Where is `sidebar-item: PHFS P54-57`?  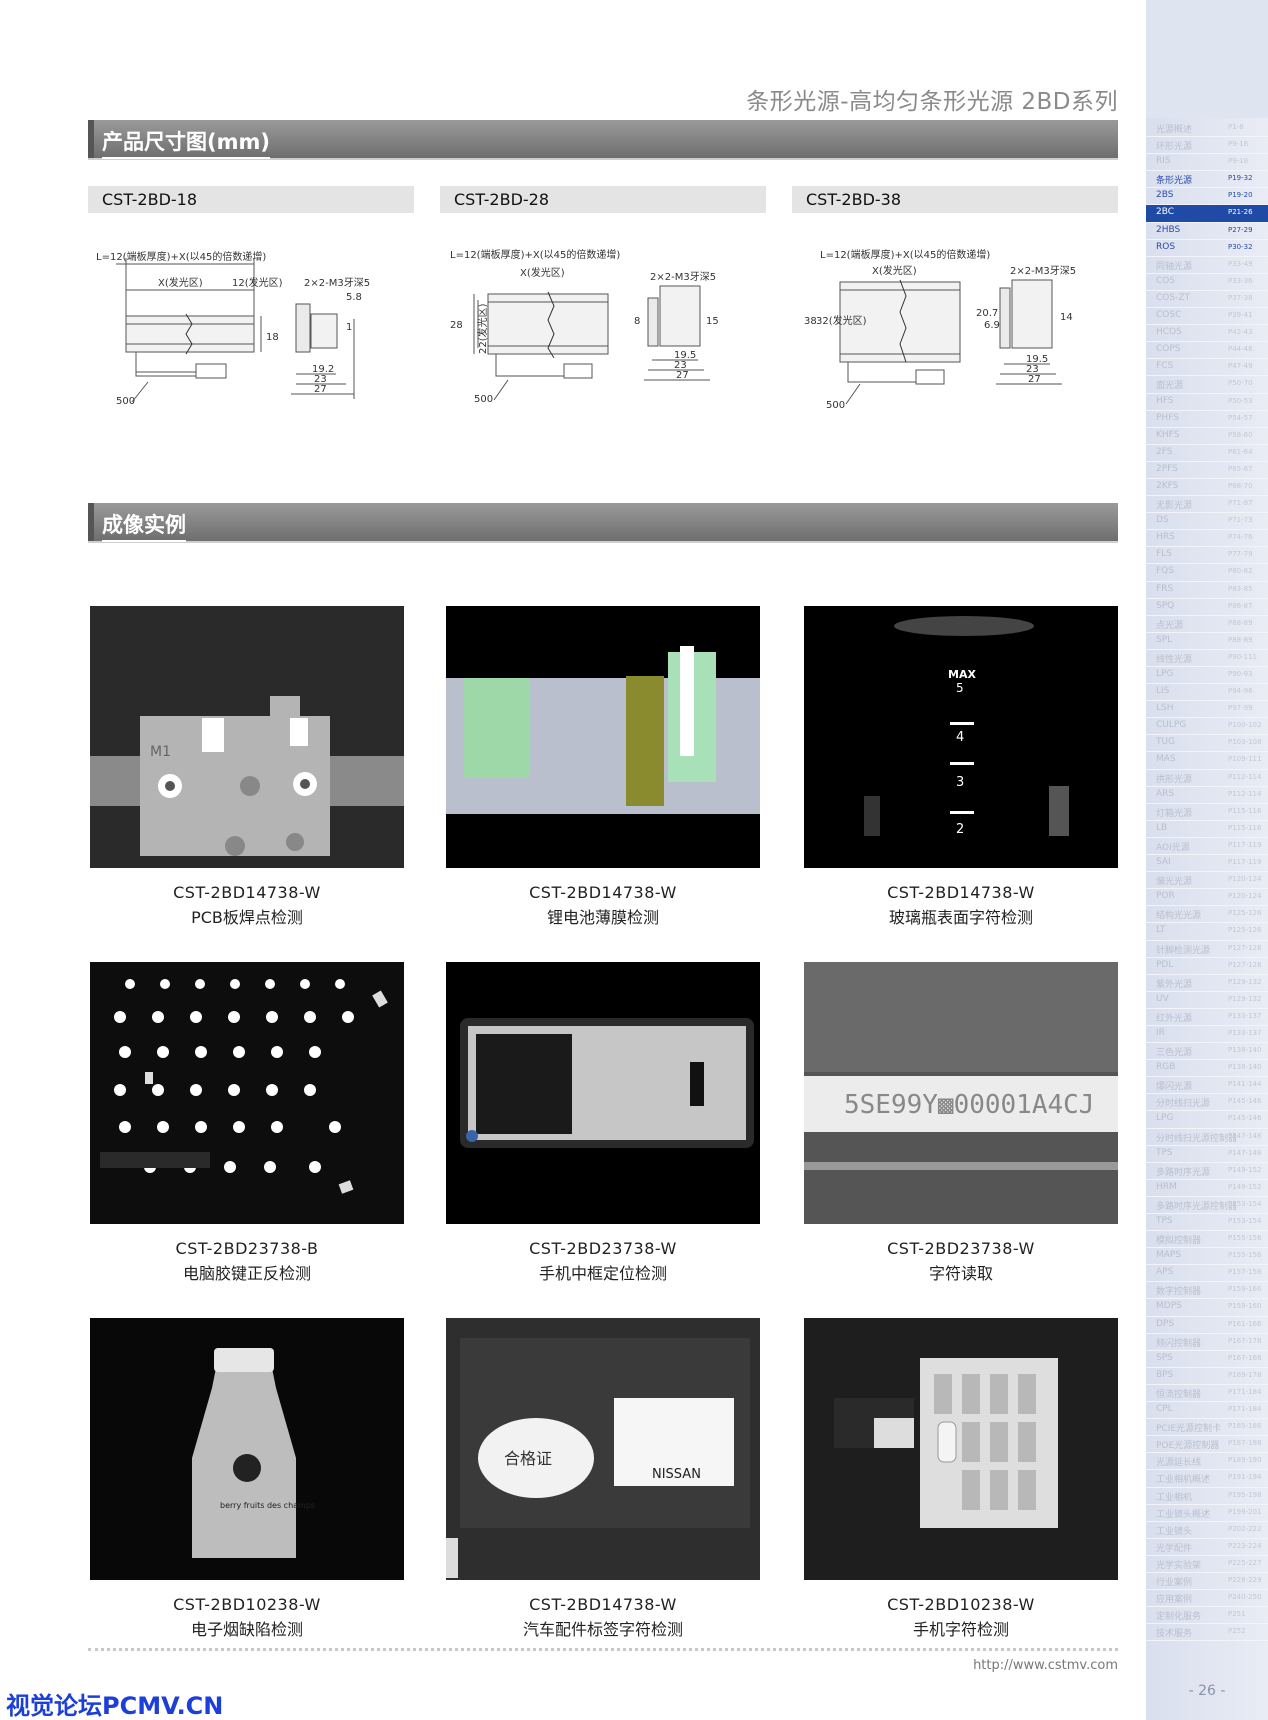 sidebar-item: PHFS P54-57 is located at coordinates (1207, 419).